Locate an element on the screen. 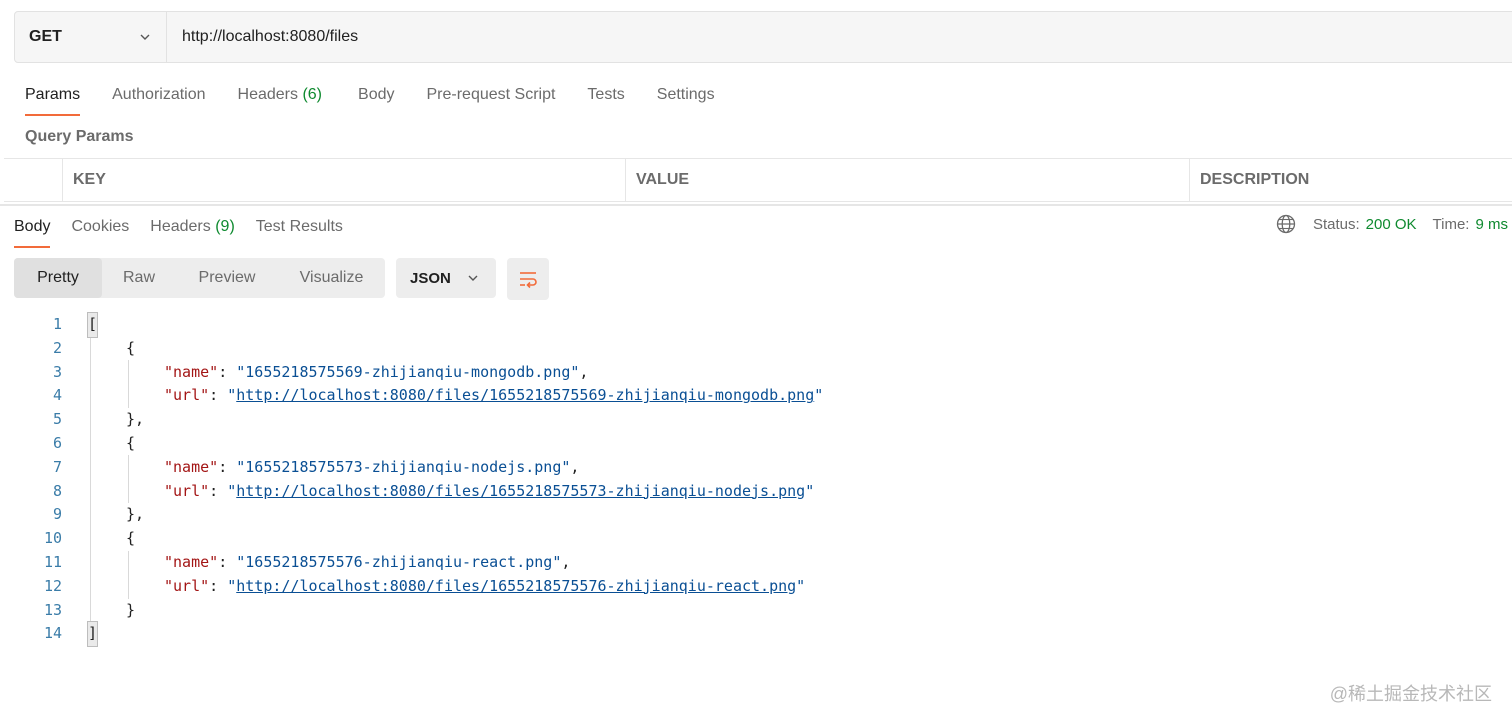 The image size is (1512, 724). json-key: "url" is located at coordinates (187, 490).